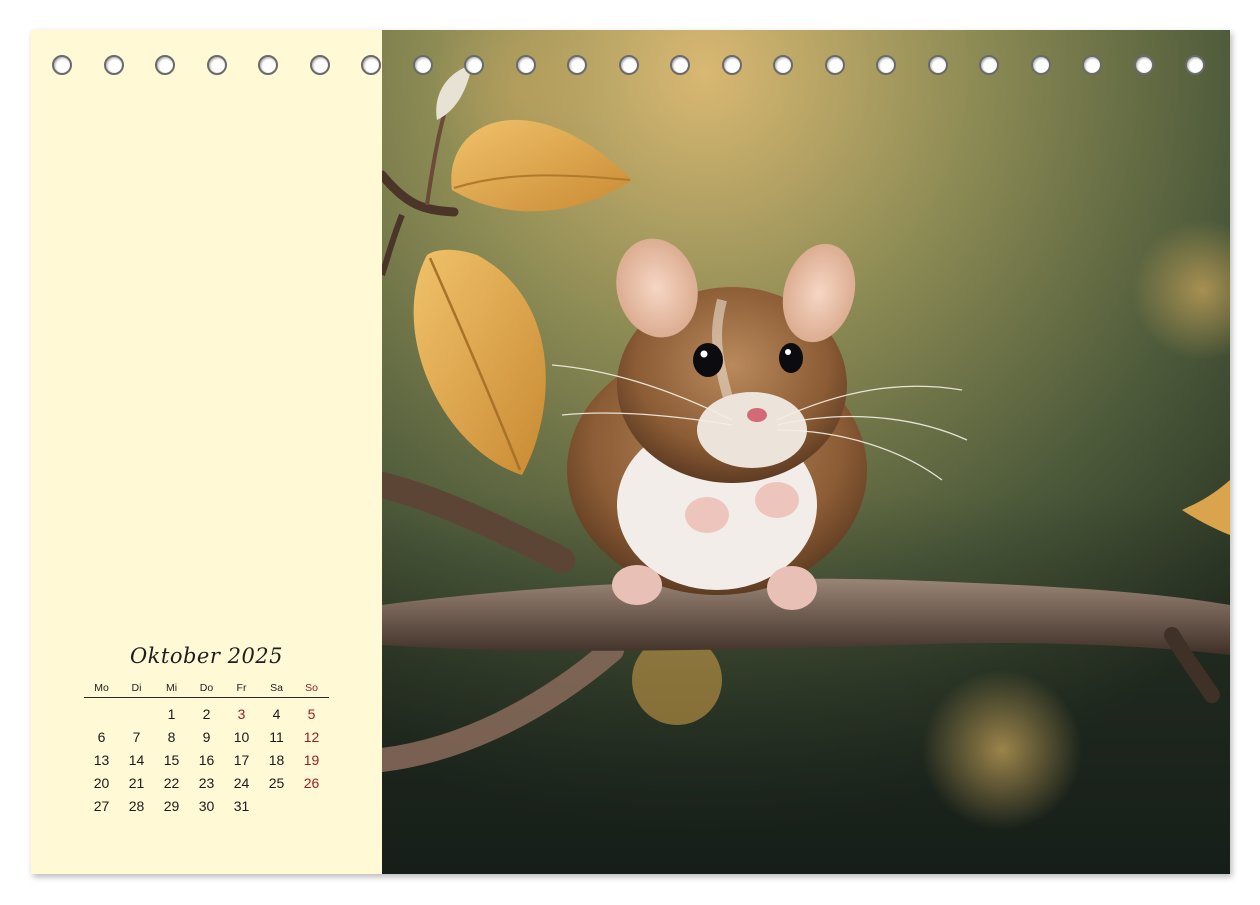  I want to click on day-cell: 11, so click(276, 737).